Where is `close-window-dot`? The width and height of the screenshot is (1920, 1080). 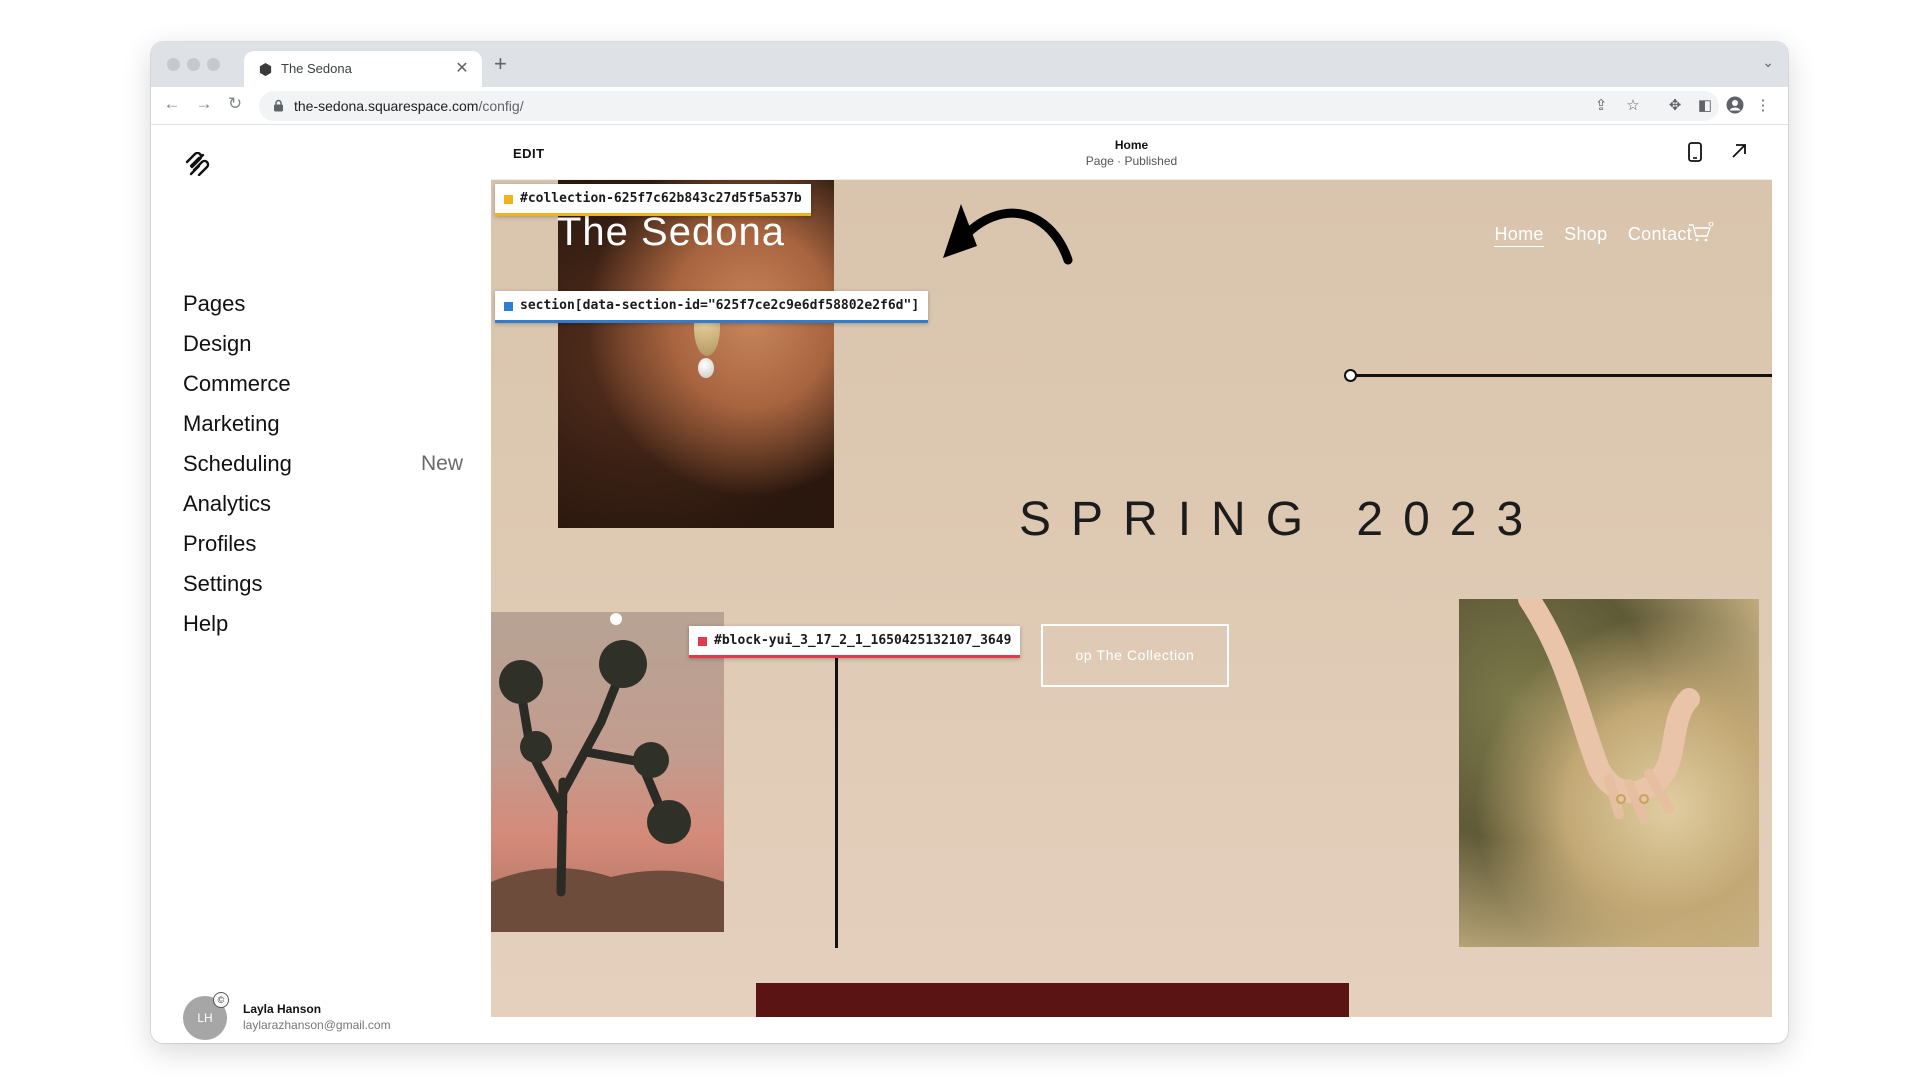
close-window-dot is located at coordinates (173, 64).